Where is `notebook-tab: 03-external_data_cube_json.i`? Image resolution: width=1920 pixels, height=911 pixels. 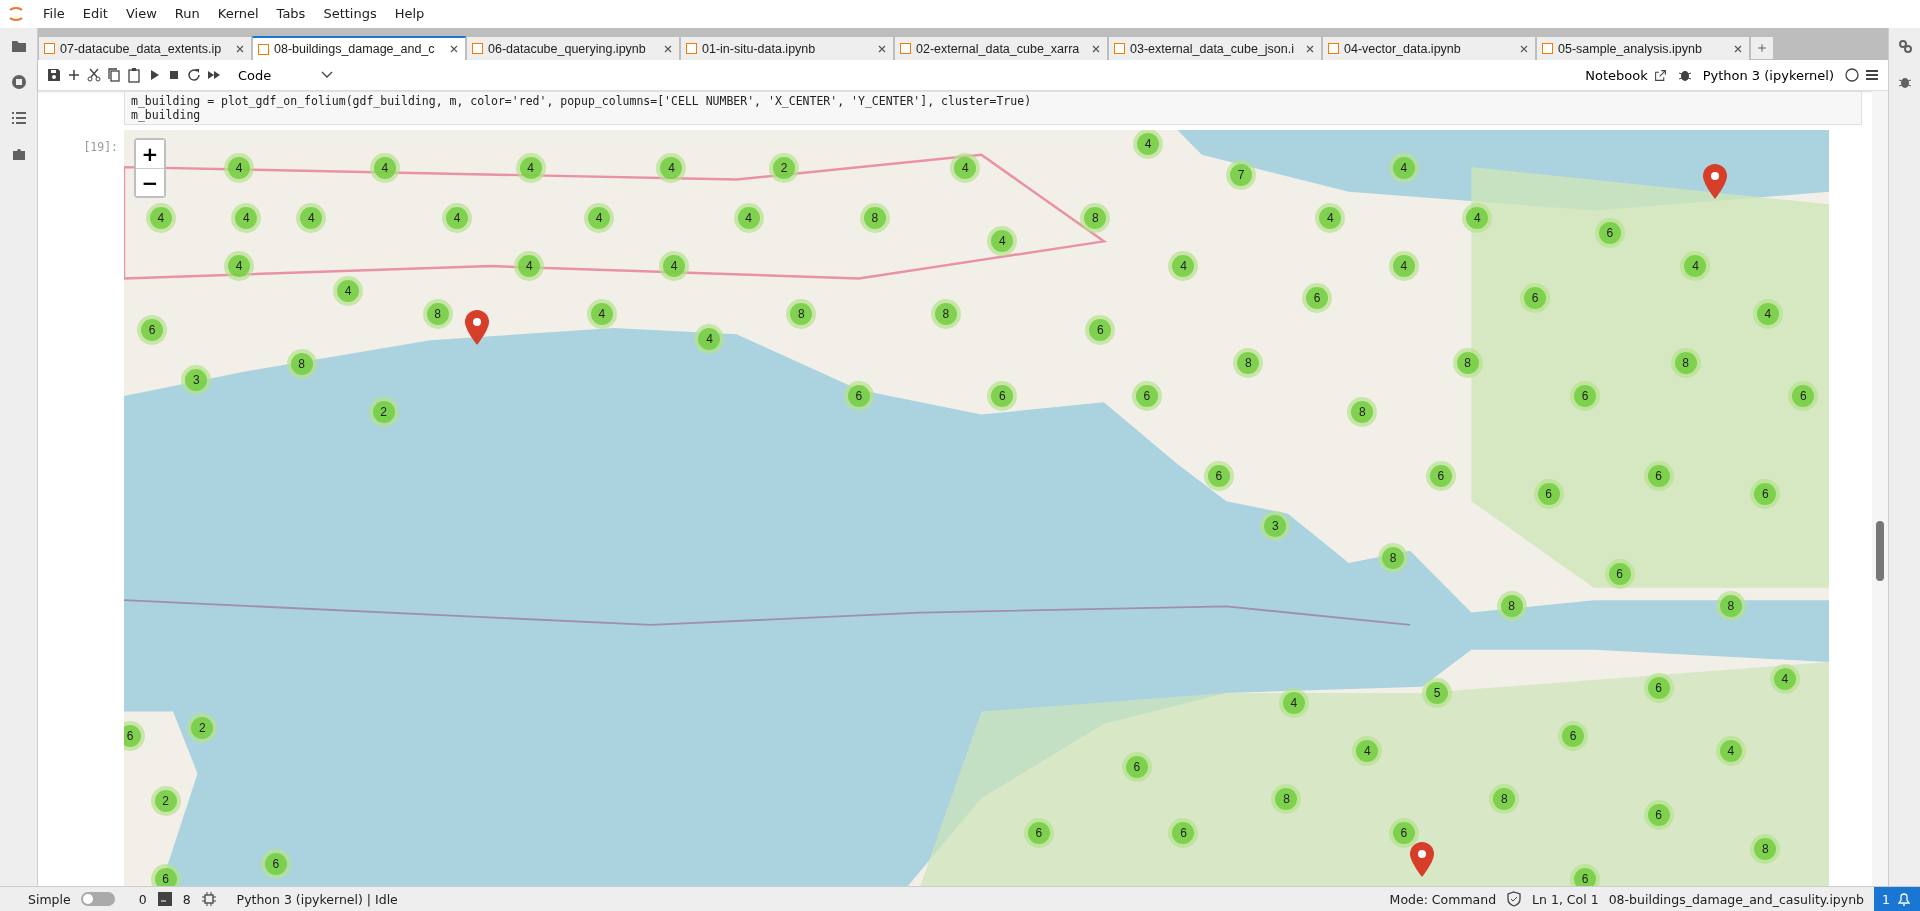 notebook-tab: 03-external_data_cube_json.i is located at coordinates (1215, 48).